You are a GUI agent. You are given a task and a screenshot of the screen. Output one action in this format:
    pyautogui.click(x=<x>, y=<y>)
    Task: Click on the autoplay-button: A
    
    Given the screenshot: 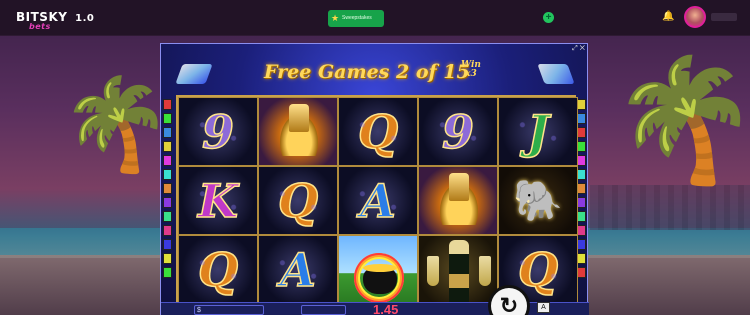 What is the action you would take?
    pyautogui.click(x=543, y=307)
    